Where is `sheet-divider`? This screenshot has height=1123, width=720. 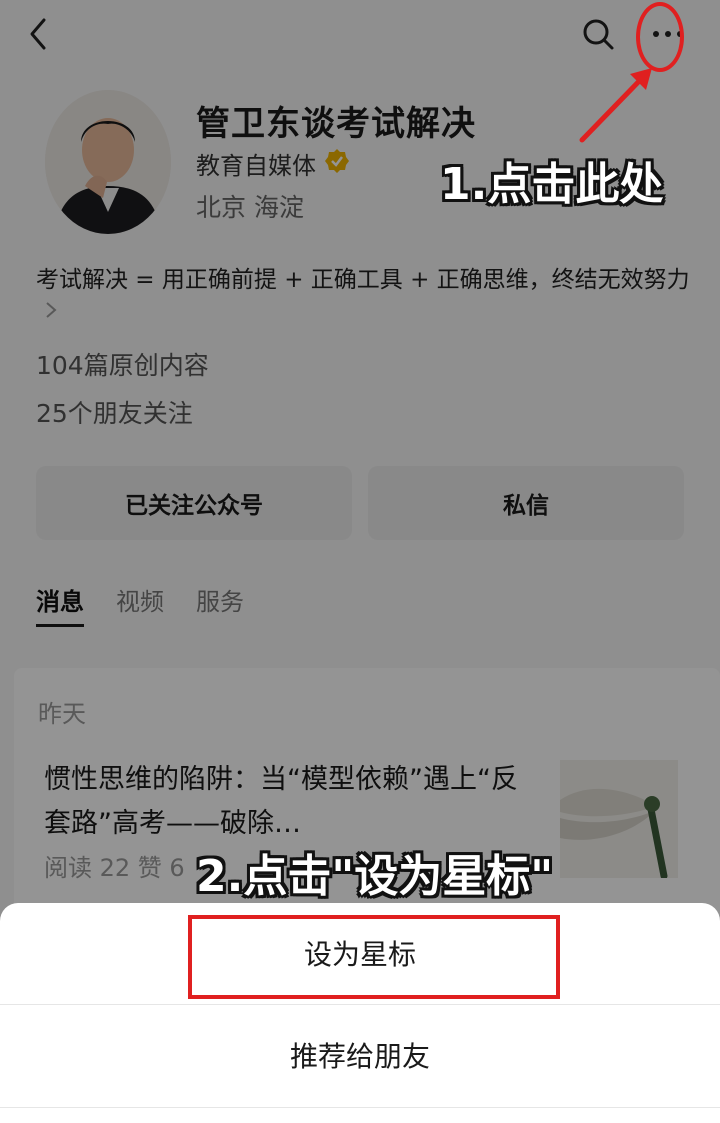
sheet-divider is located at coordinates (360, 1107).